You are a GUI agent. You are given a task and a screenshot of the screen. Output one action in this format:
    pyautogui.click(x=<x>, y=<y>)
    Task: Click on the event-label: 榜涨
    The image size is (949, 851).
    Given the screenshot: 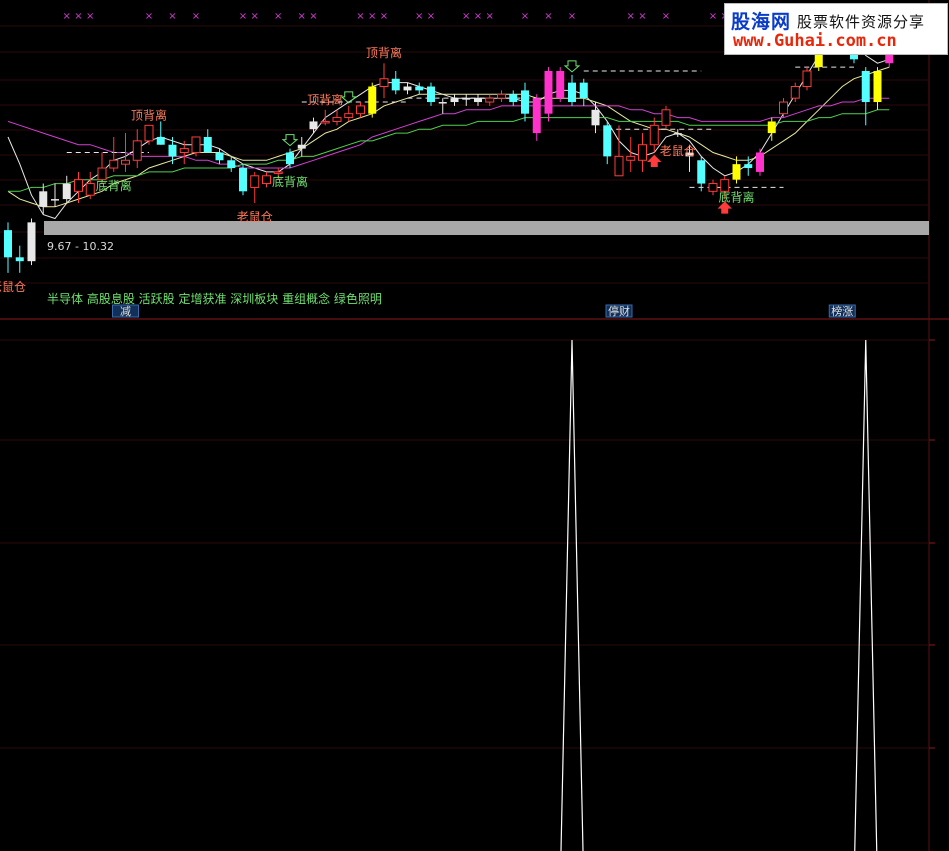 What is the action you would take?
    pyautogui.click(x=842, y=311)
    